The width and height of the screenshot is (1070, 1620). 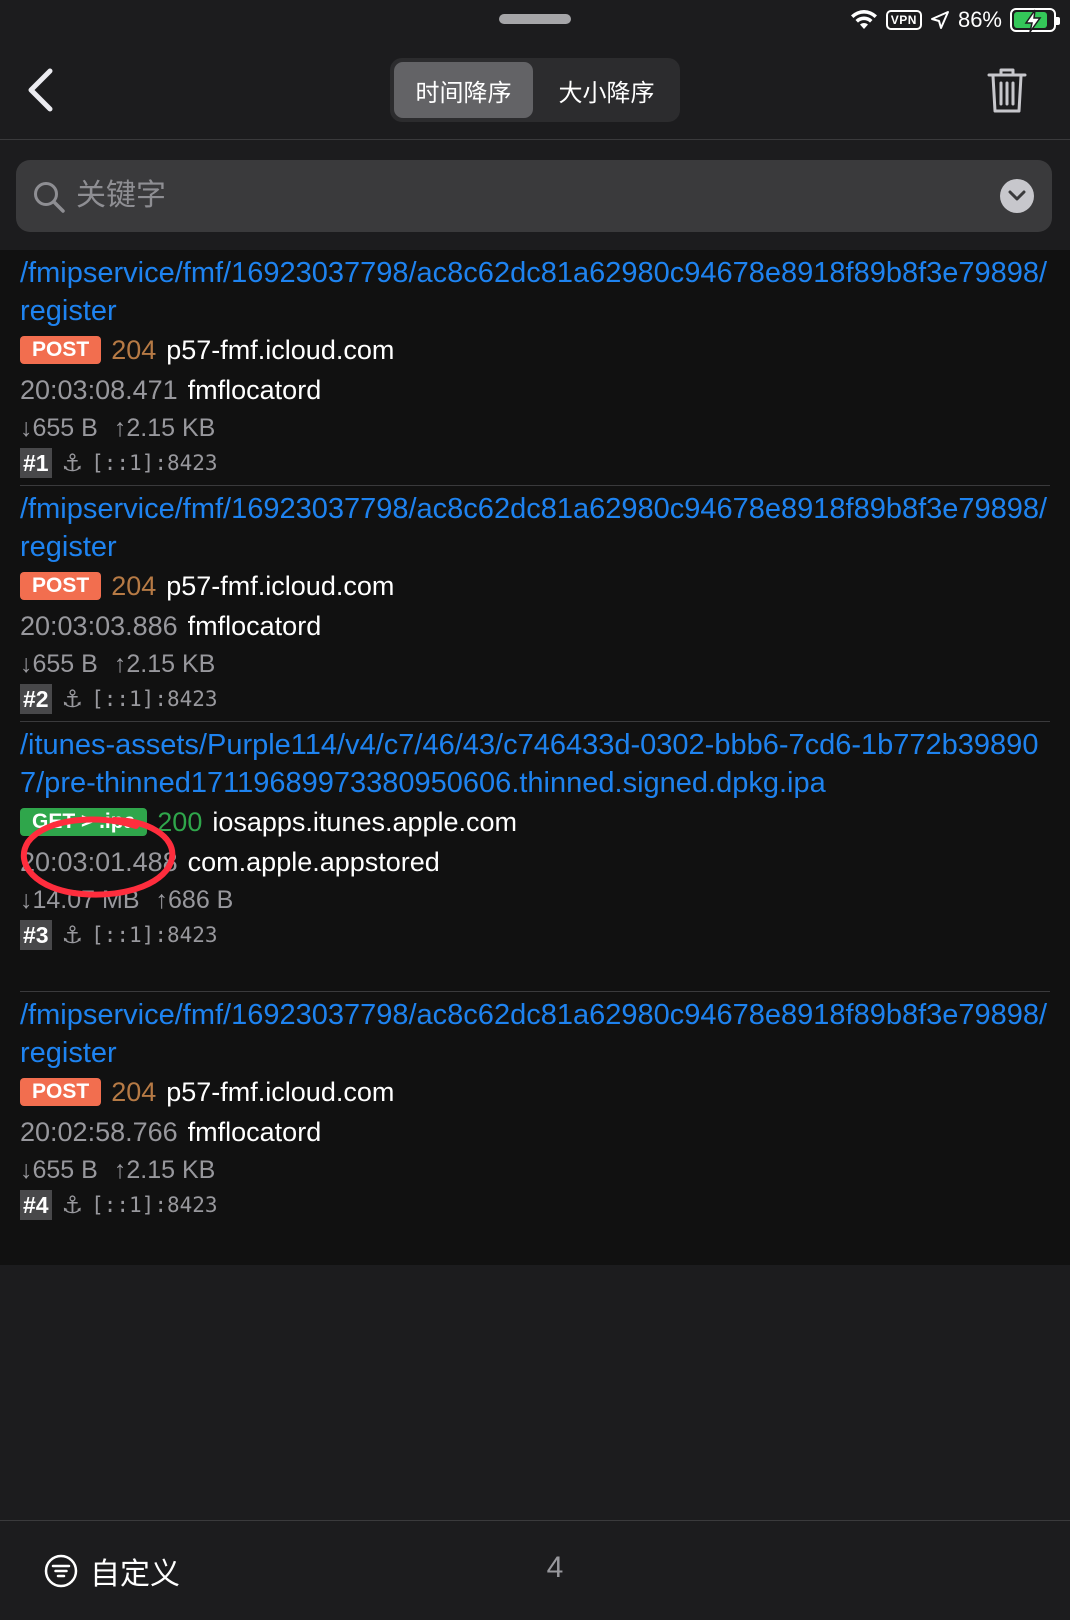 What do you see at coordinates (99, 389) in the screenshot?
I see `request-time: 20:03:08.471` at bounding box center [99, 389].